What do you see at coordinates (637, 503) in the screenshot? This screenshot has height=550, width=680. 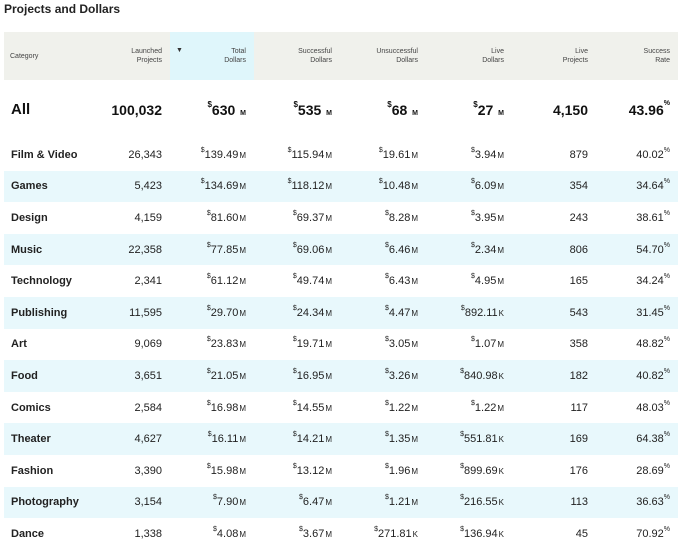 I see `success-rate-cell: 36.63%` at bounding box center [637, 503].